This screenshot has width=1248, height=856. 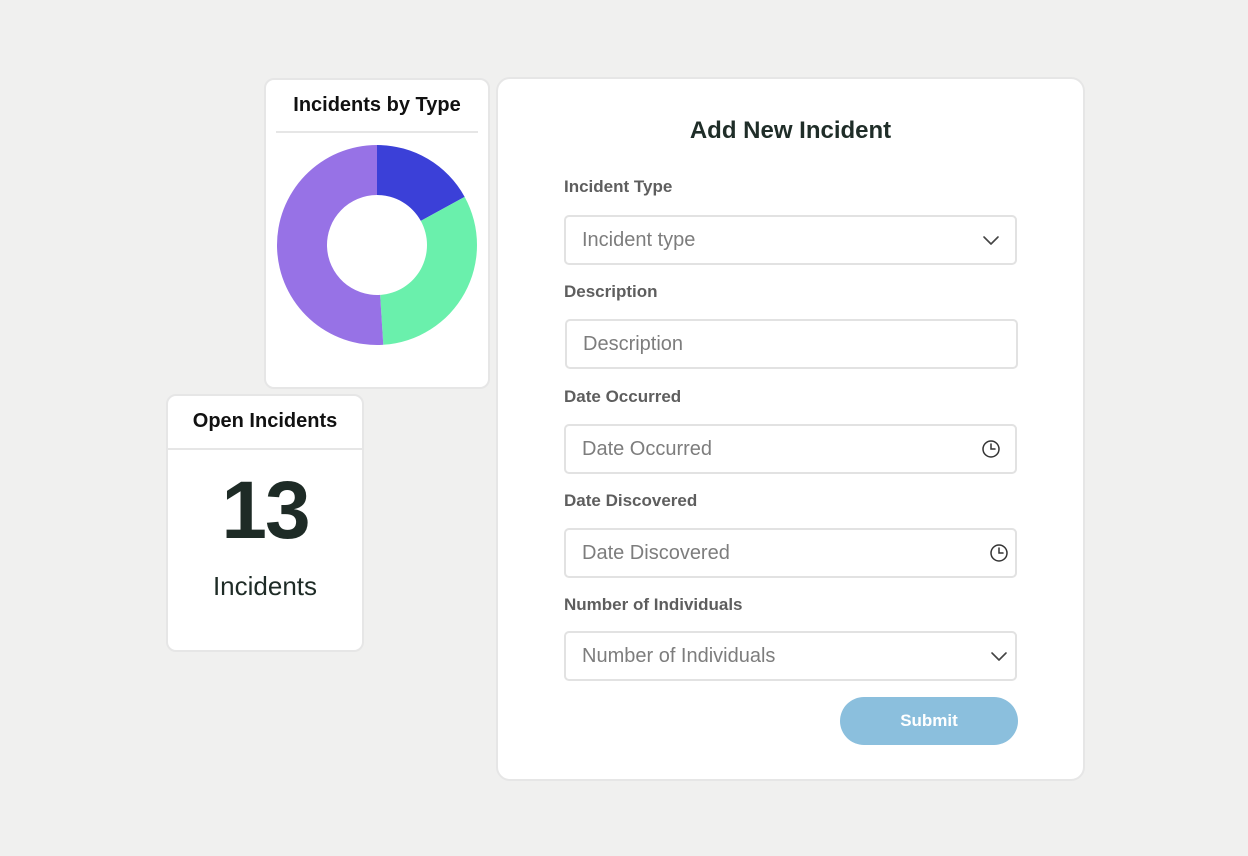 I want to click on incidents-by-type-card: Incidents by Type, so click(x=377, y=233).